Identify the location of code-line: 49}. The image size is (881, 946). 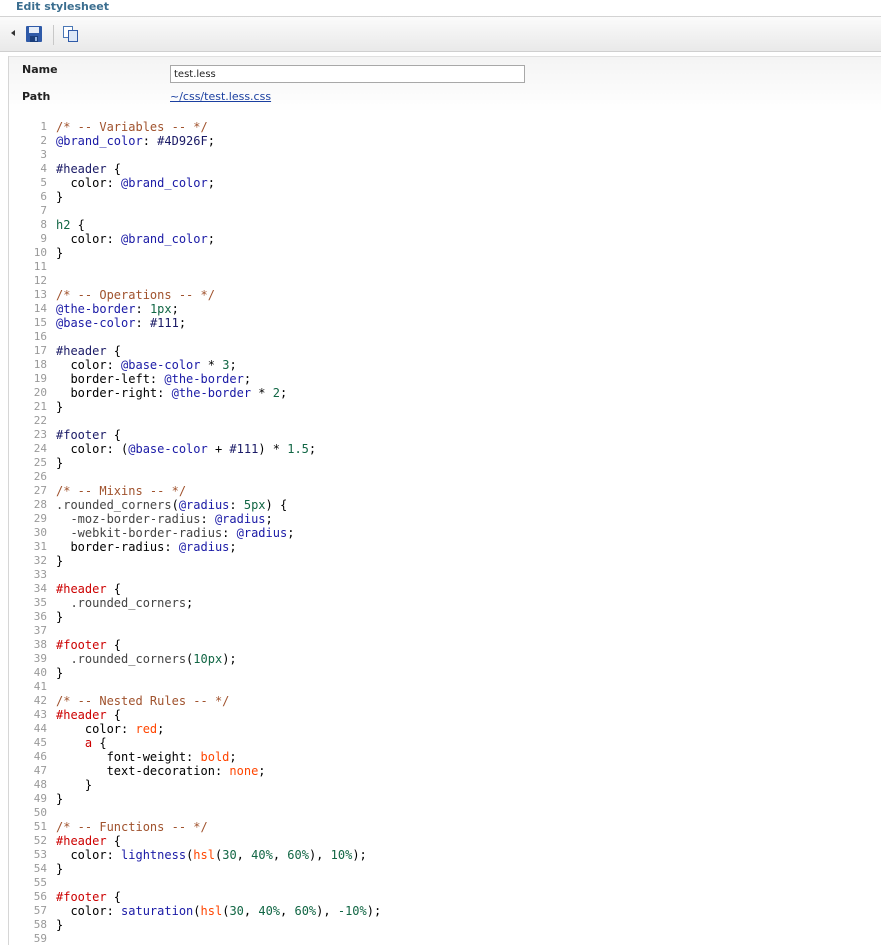
(445, 799).